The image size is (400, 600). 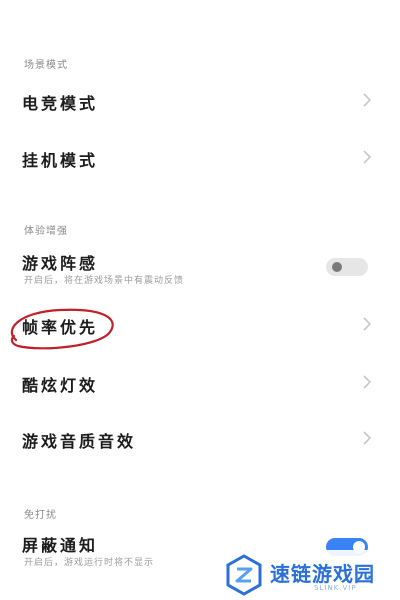 I want to click on row-title-afk: 挂机模式, so click(x=60, y=160).